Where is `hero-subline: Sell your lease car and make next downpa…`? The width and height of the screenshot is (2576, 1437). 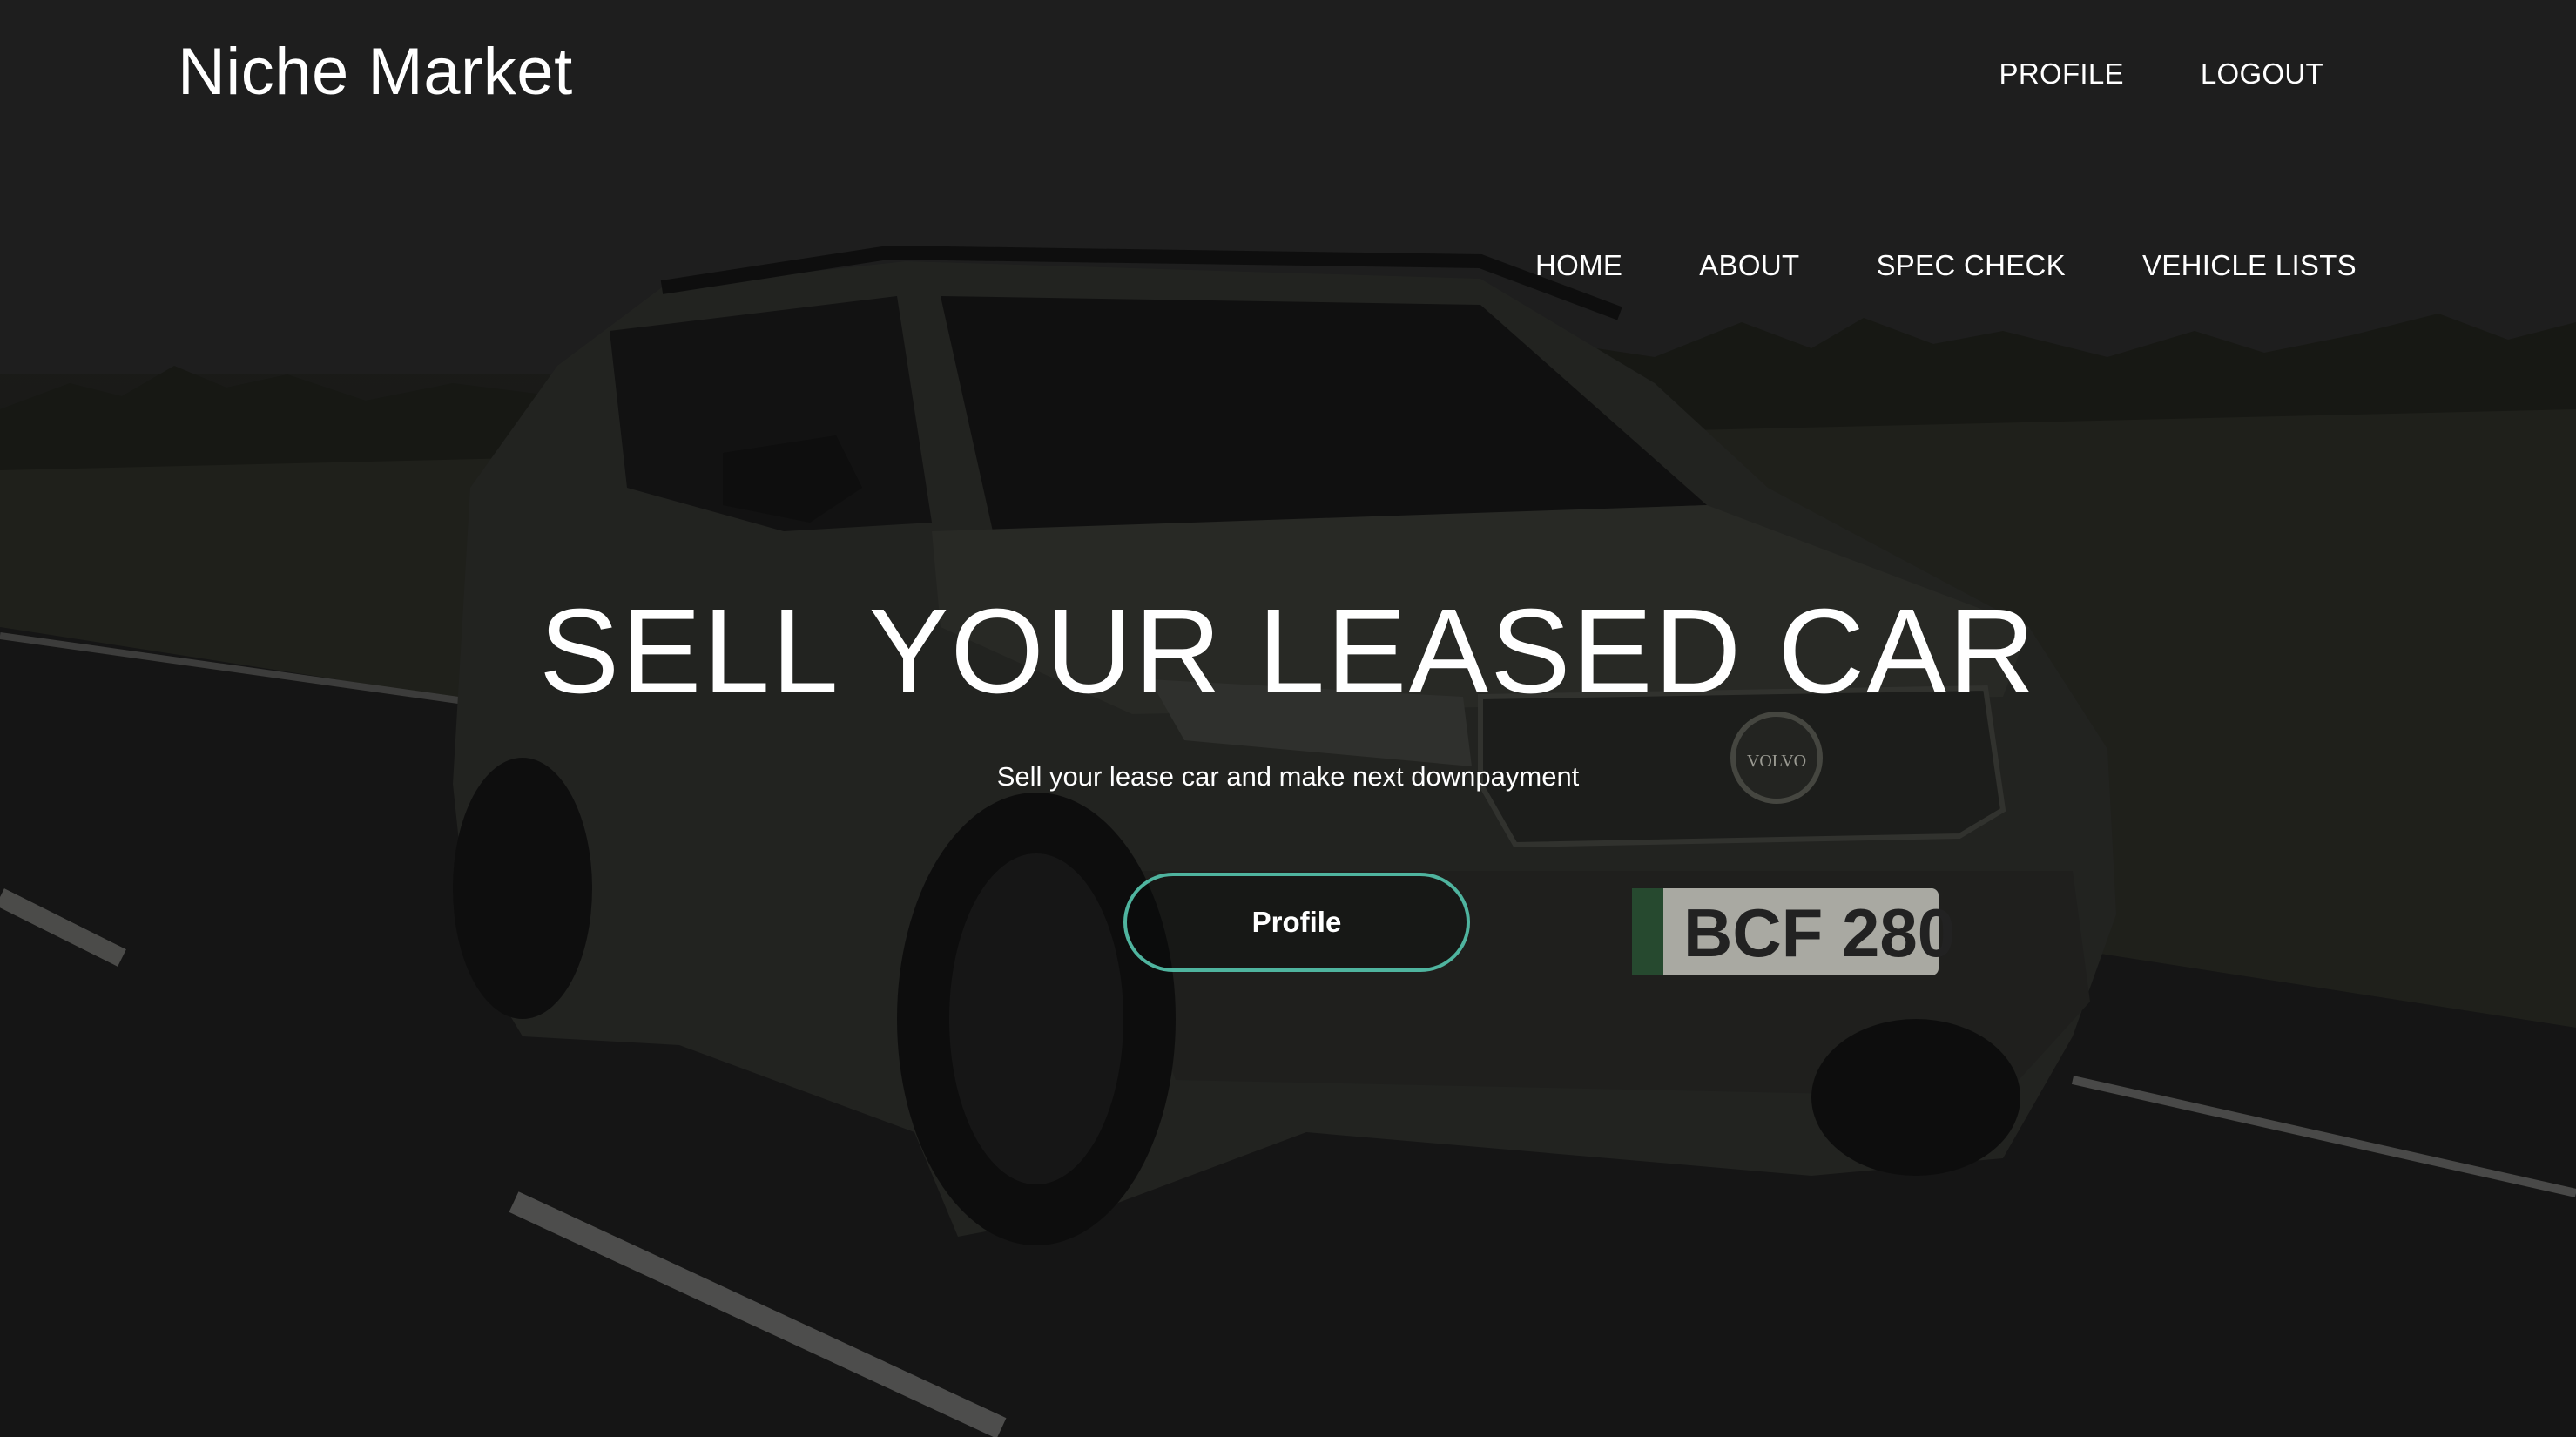 hero-subline: Sell your lease car and make next downpa… is located at coordinates (1288, 776).